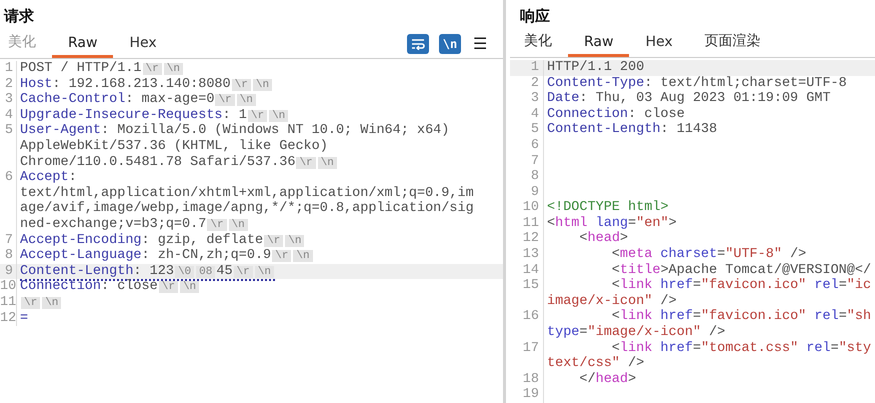 The width and height of the screenshot is (875, 403). What do you see at coordinates (603, 130) in the screenshot?
I see `header-name: Content-Length` at bounding box center [603, 130].